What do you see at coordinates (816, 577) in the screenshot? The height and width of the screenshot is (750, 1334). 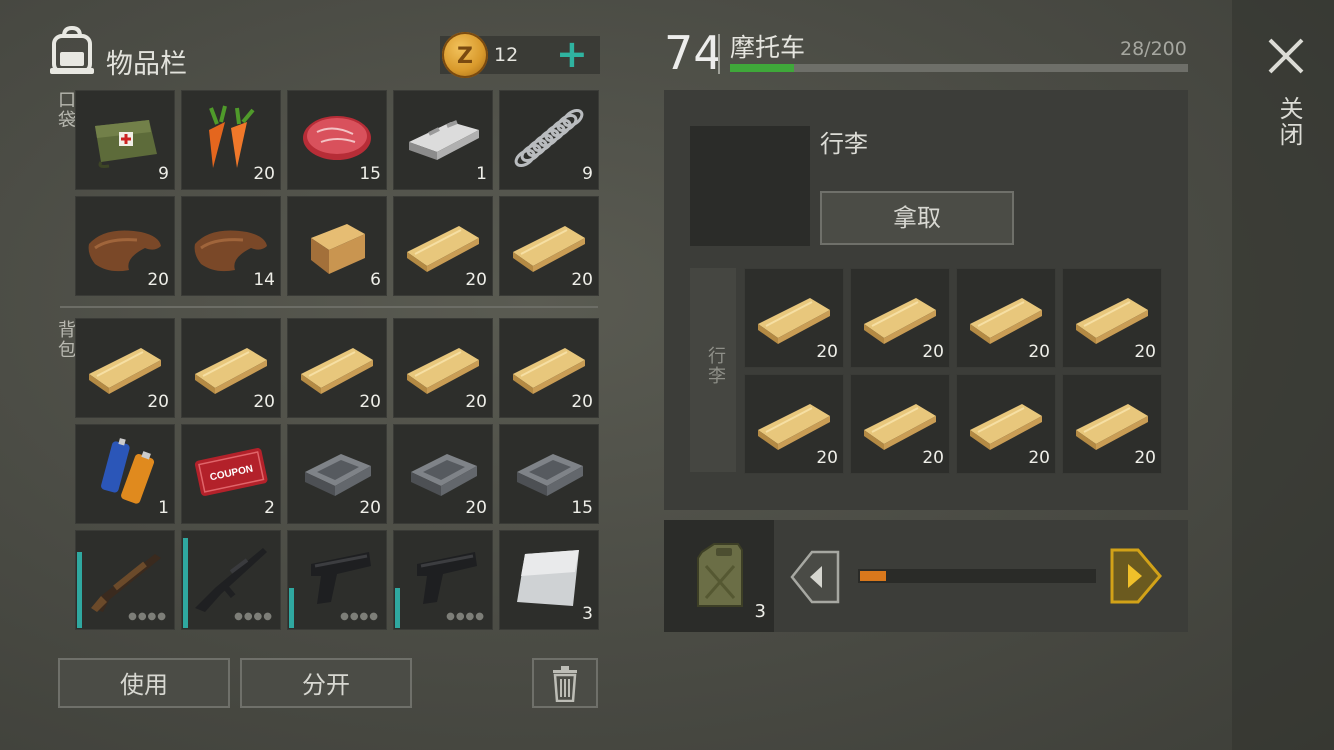 I see `fuel-decrease-arrow-icon` at bounding box center [816, 577].